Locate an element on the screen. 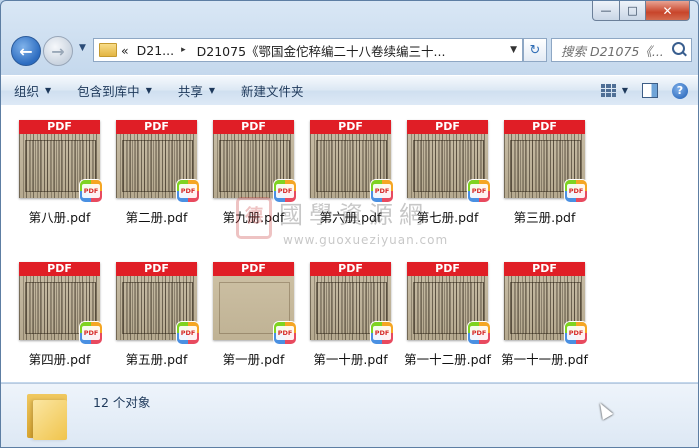 This screenshot has width=699, height=448. watermark-url: www.guoxueziyuan.com is located at coordinates (366, 240).